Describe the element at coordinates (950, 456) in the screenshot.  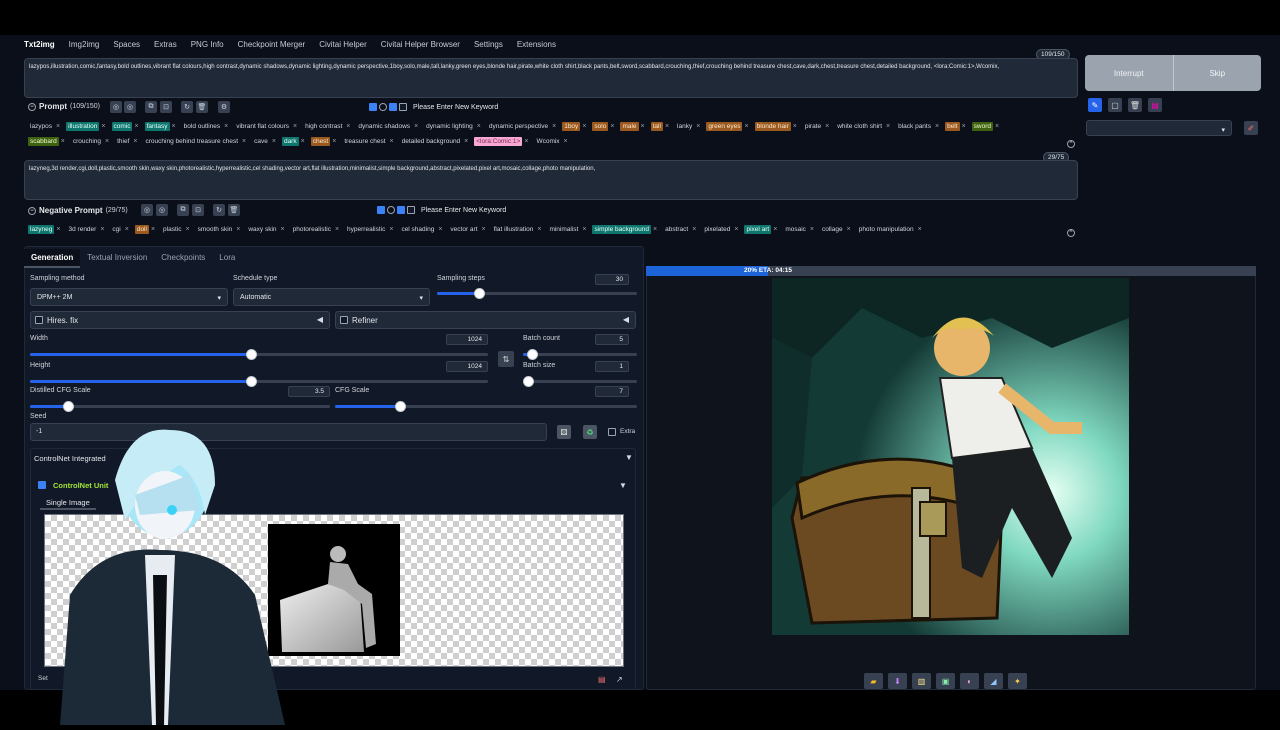
I see `generated-image` at that location.